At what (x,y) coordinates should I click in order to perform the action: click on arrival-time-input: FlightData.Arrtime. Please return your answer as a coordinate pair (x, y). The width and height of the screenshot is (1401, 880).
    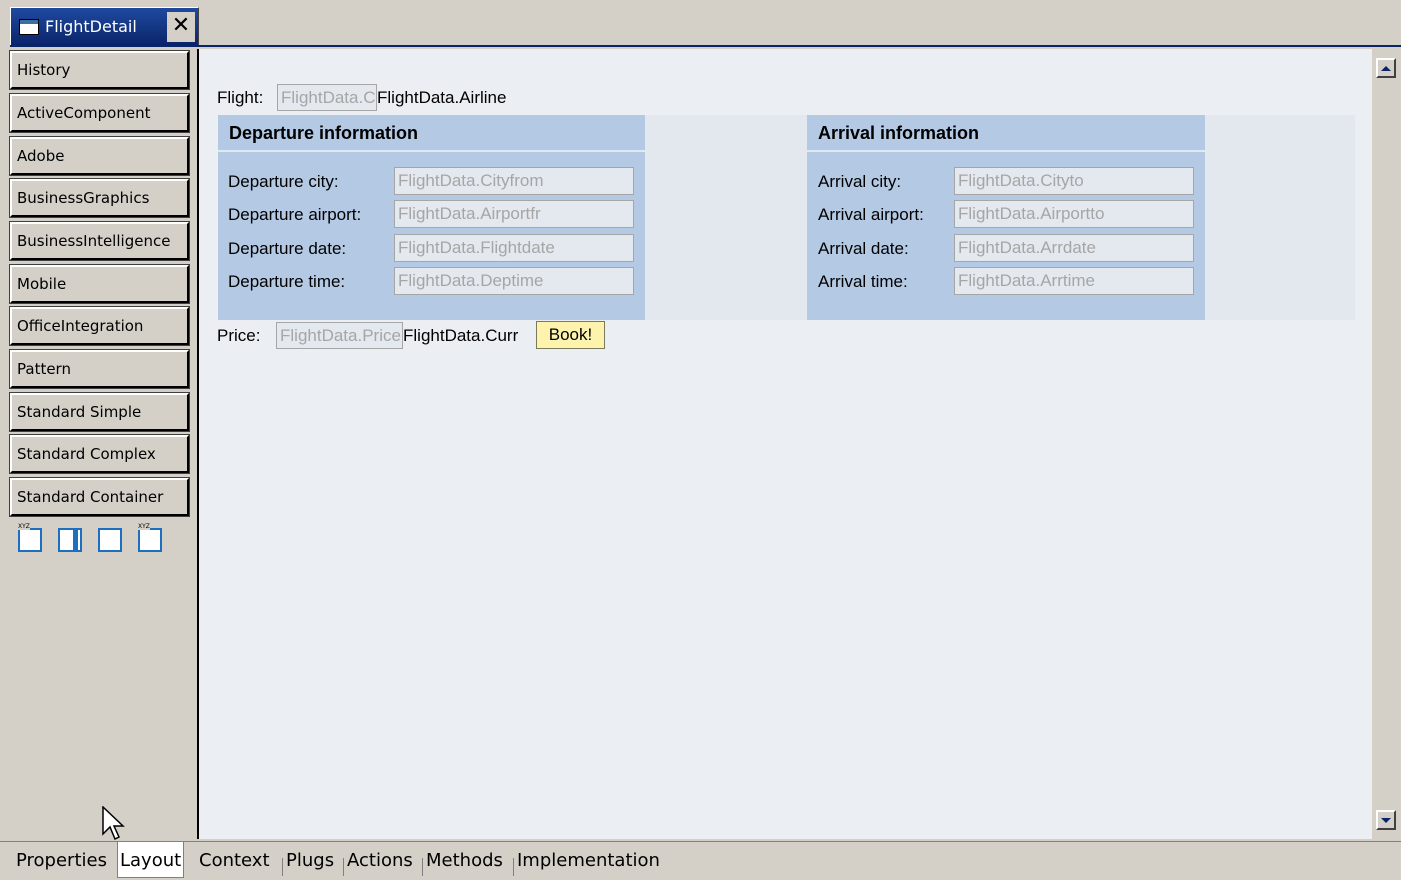
    Looking at the image, I should click on (1074, 281).